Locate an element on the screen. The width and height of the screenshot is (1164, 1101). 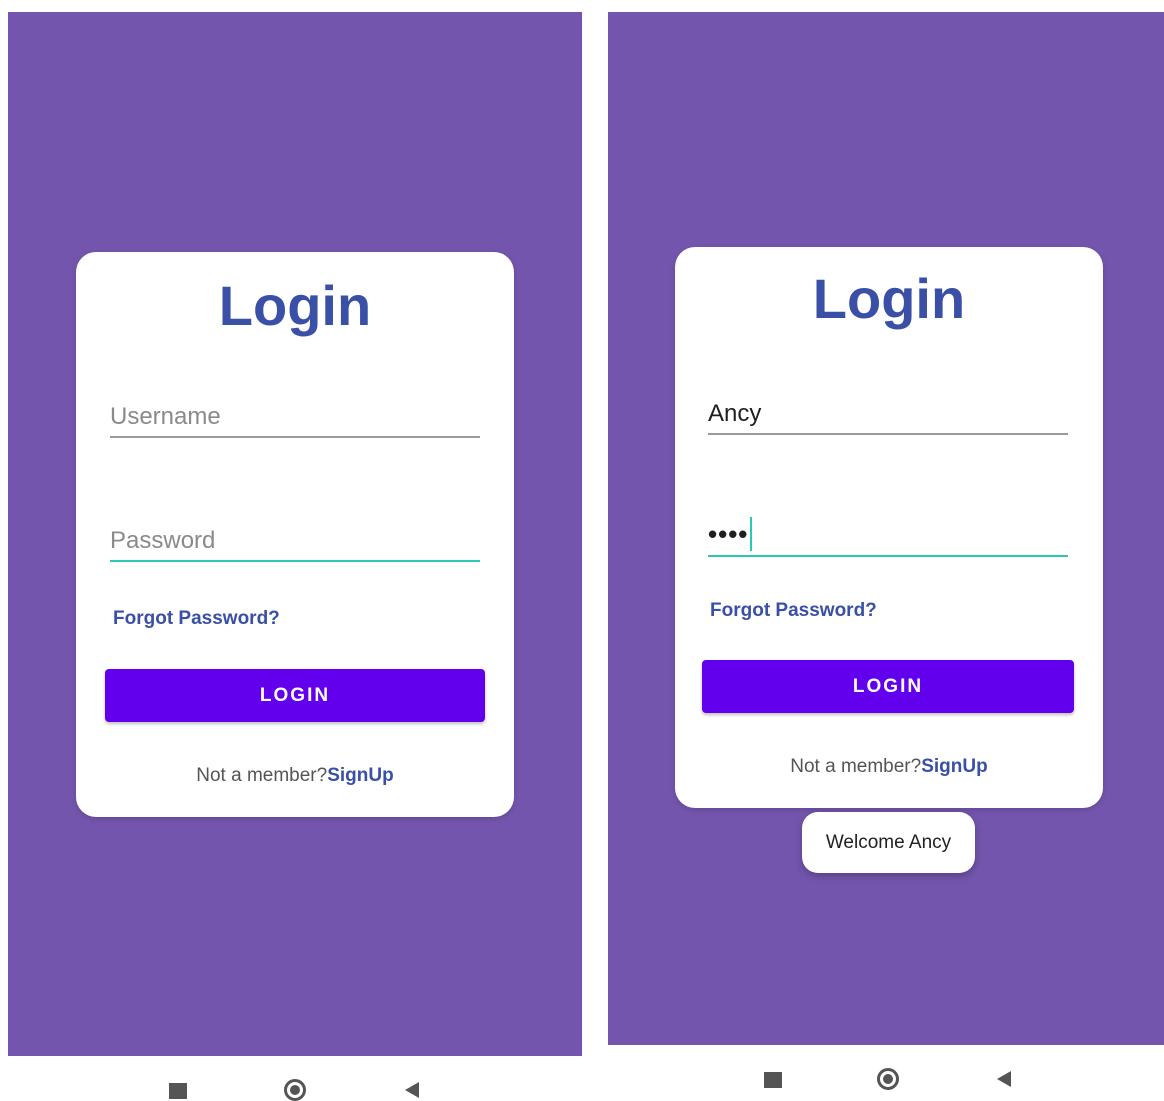
password-text: •••• is located at coordinates (730, 534).